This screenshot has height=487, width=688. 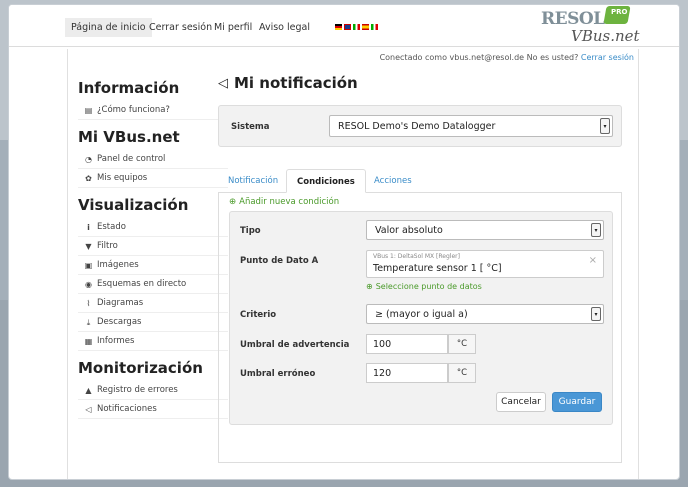 What do you see at coordinates (88, 390) in the screenshot?
I see `warning-icon: ▲` at bounding box center [88, 390].